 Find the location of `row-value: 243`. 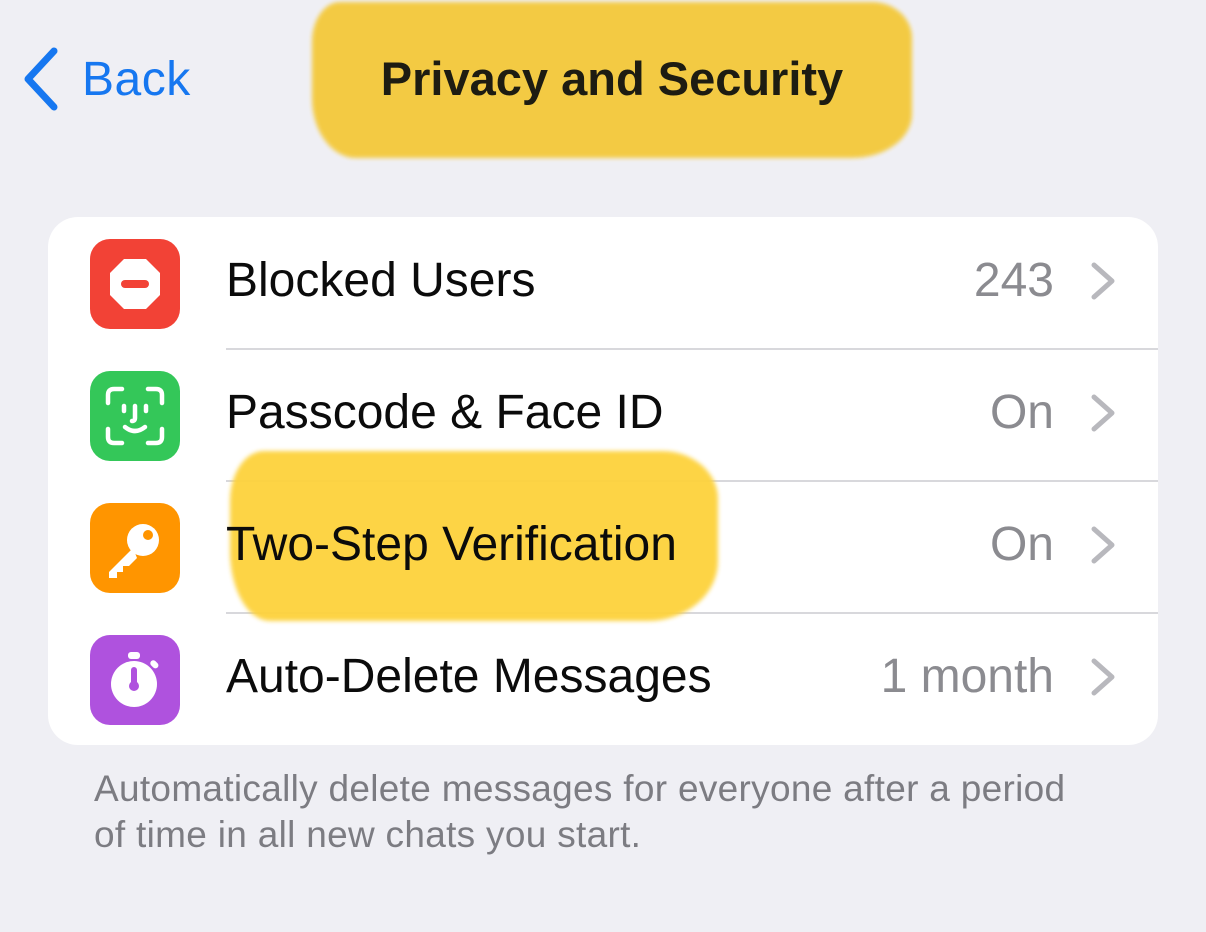

row-value: 243 is located at coordinates (1013, 280).